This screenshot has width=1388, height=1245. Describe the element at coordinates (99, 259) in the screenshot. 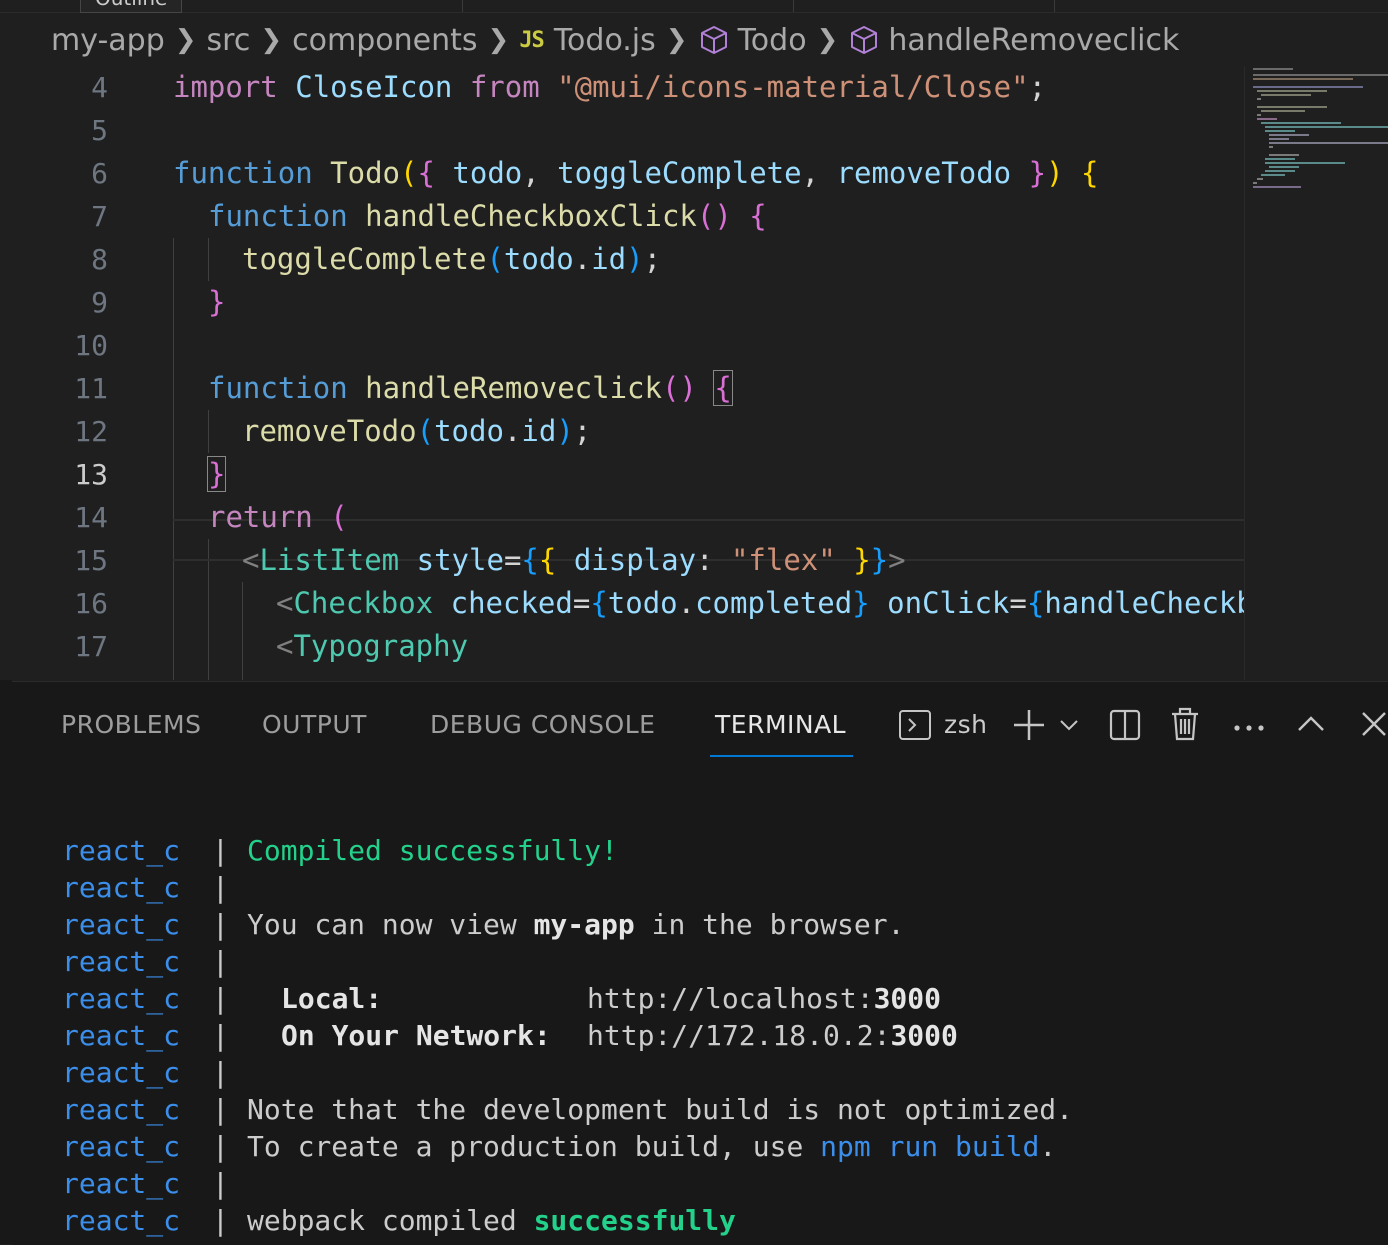

I see `line-number: 8` at that location.